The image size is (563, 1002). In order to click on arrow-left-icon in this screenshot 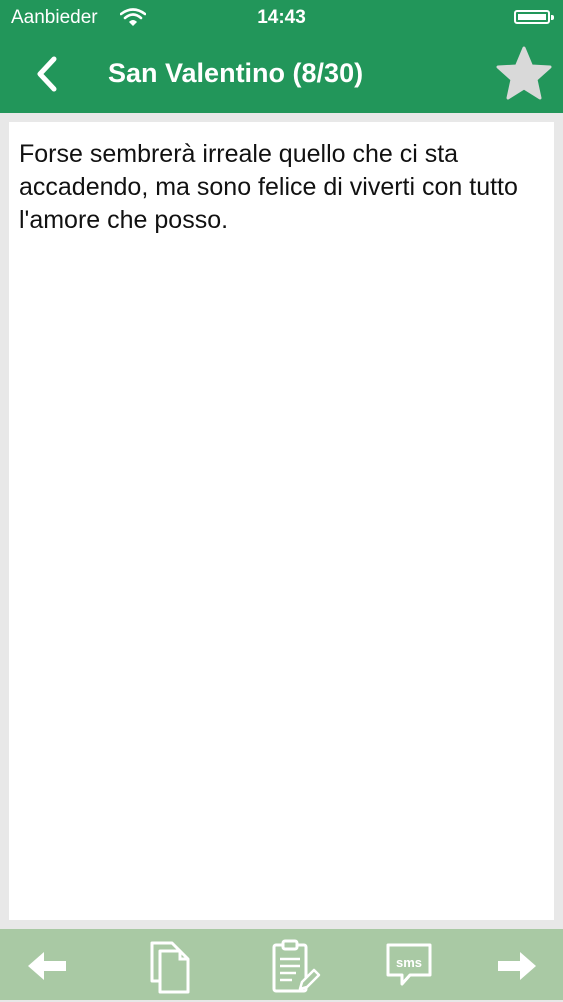, I will do `click(47, 966)`.